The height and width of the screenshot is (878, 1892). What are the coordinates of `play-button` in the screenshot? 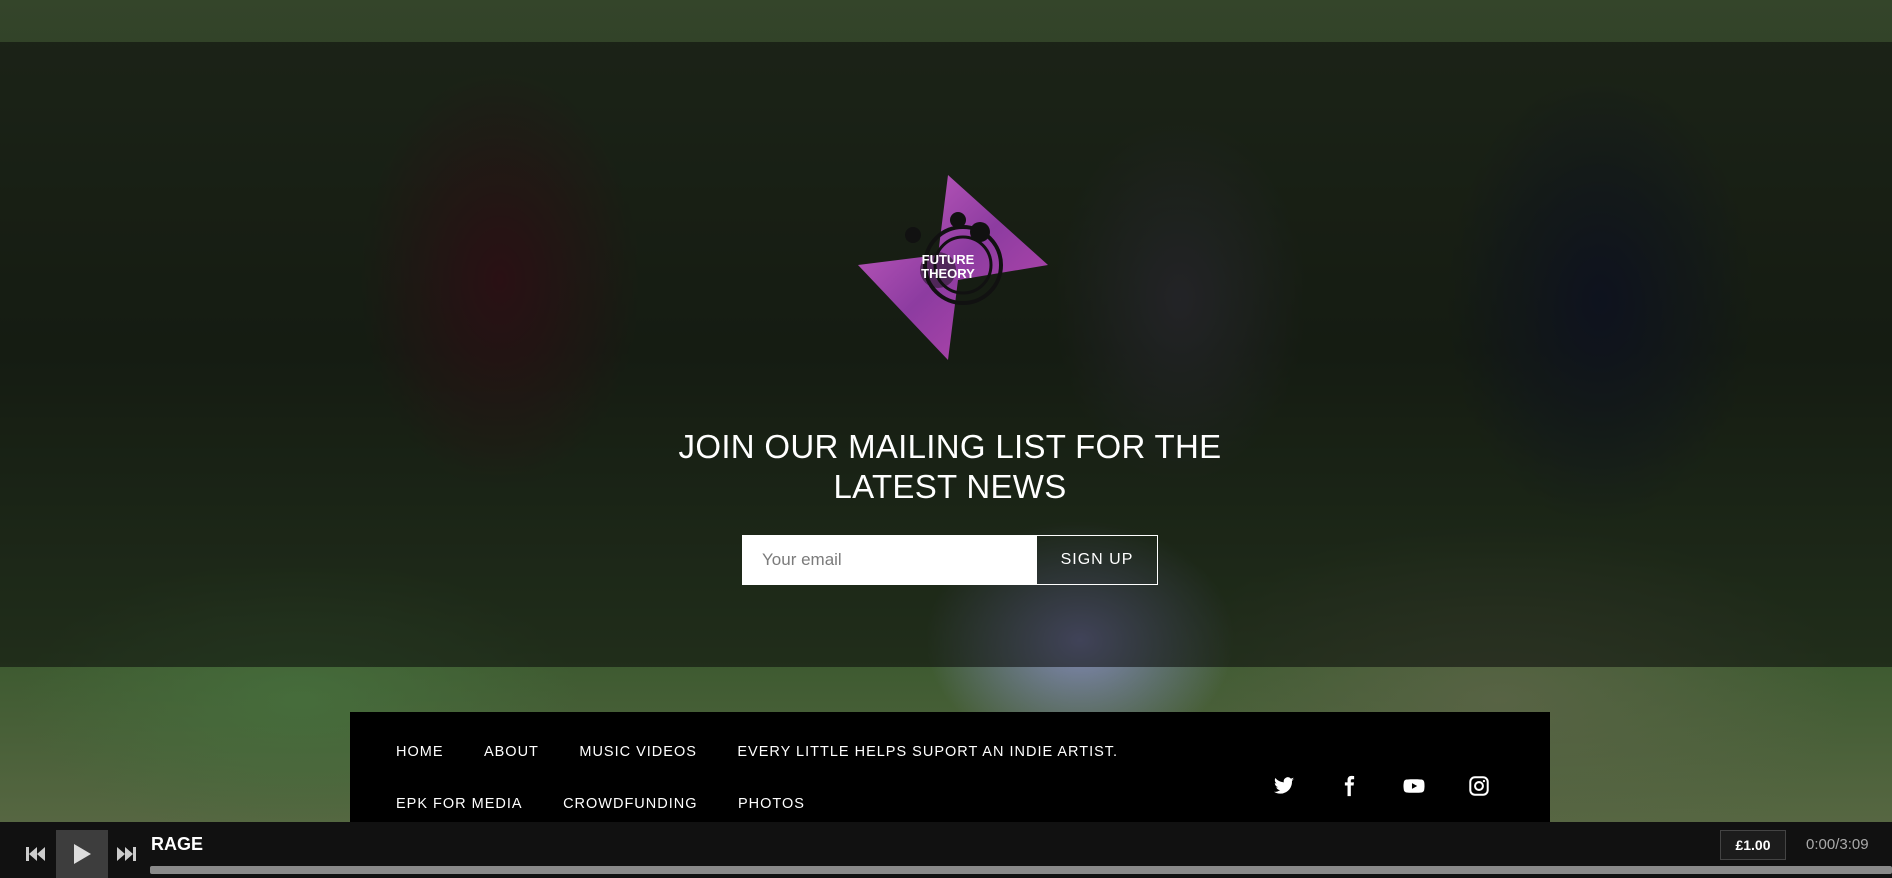 It's located at (82, 854).